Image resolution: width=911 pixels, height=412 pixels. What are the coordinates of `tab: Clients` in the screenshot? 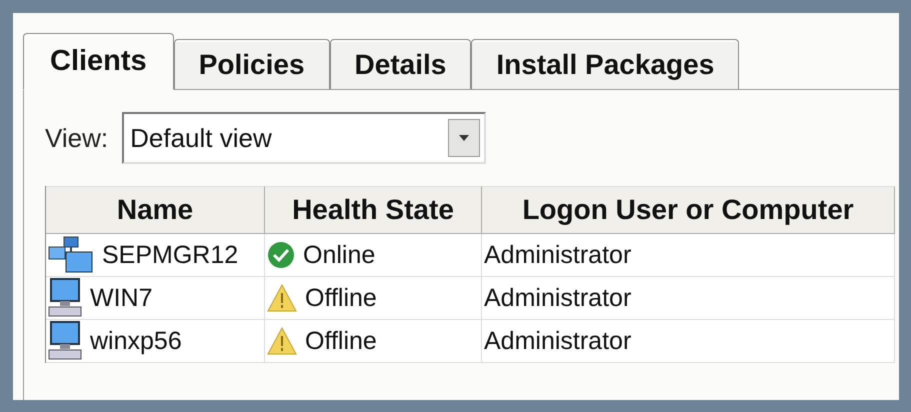 It's located at (98, 61).